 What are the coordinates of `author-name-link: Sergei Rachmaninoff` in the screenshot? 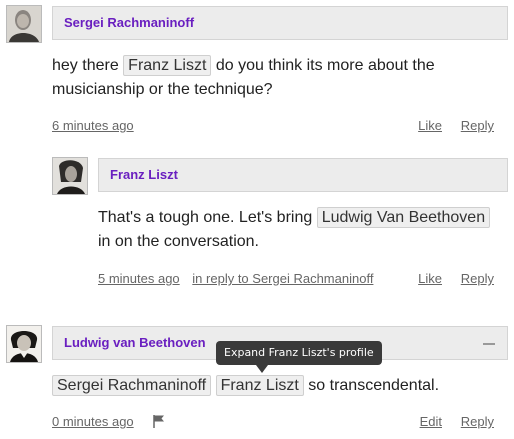 It's located at (129, 22).